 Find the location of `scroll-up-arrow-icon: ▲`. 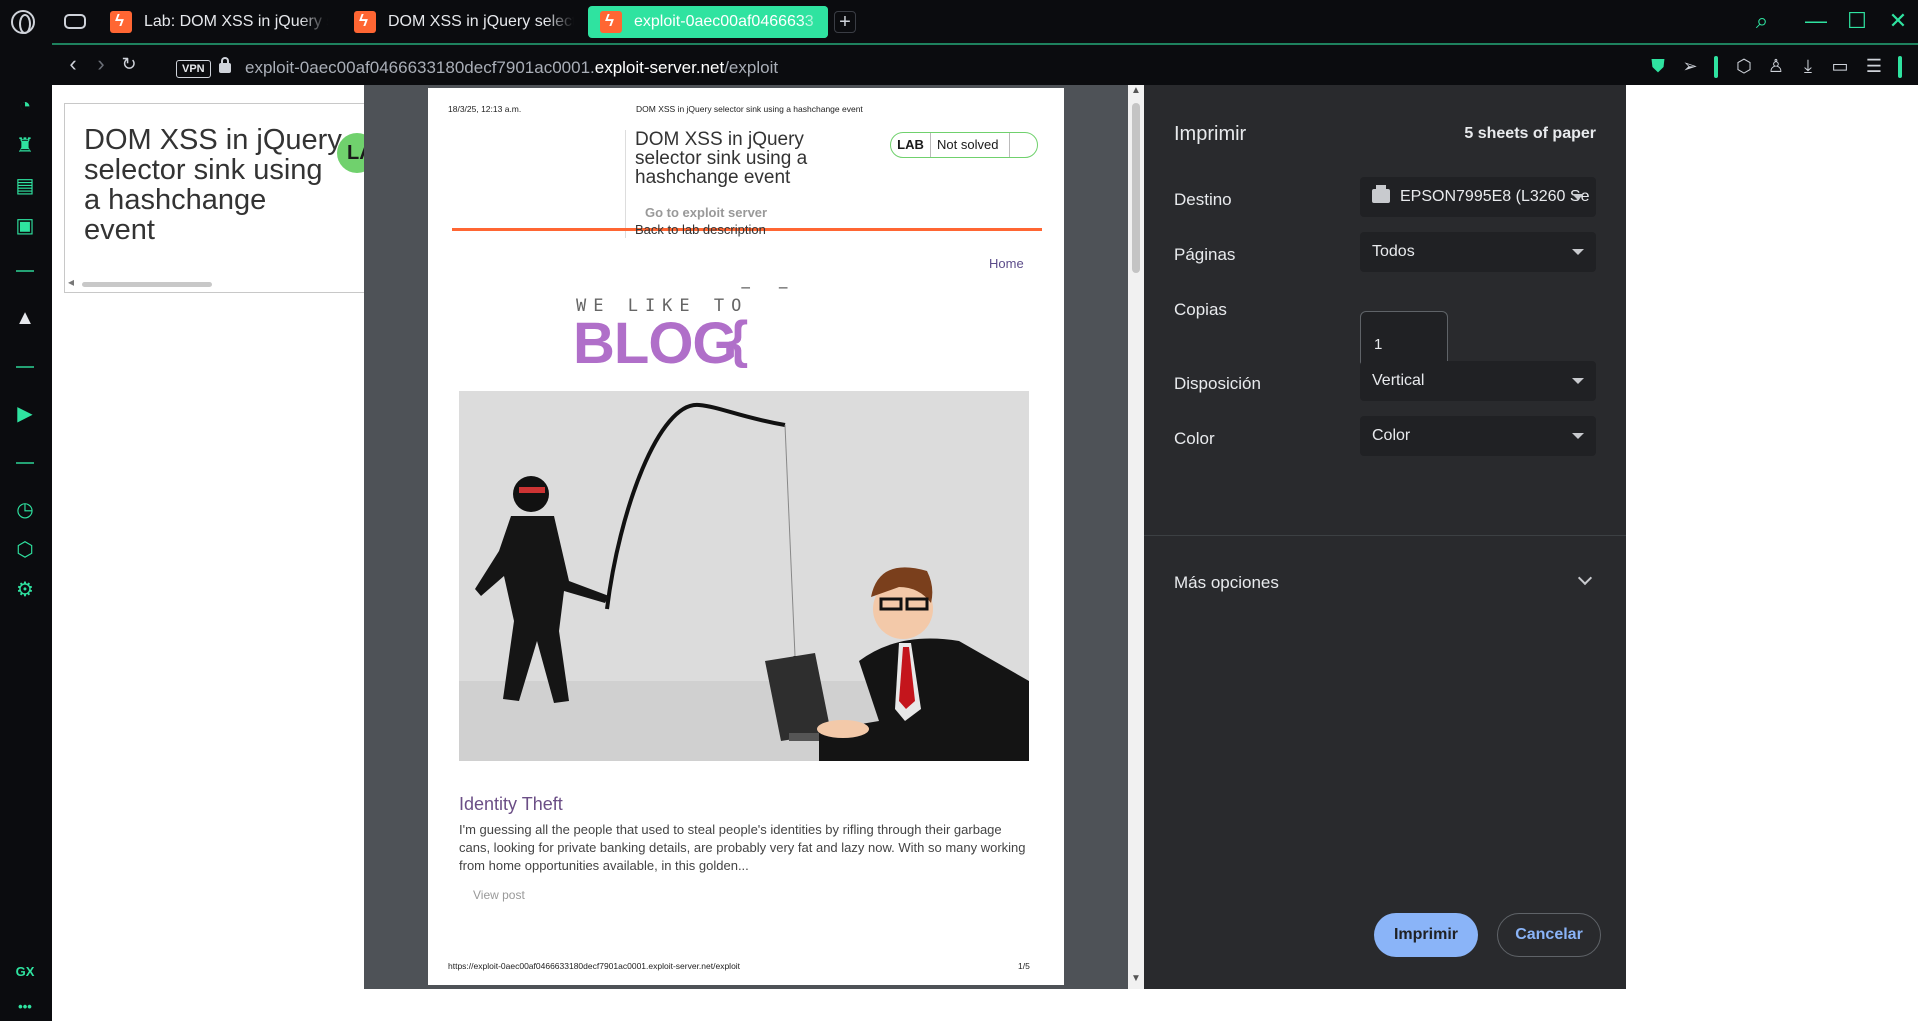

scroll-up-arrow-icon: ▲ is located at coordinates (1136, 90).